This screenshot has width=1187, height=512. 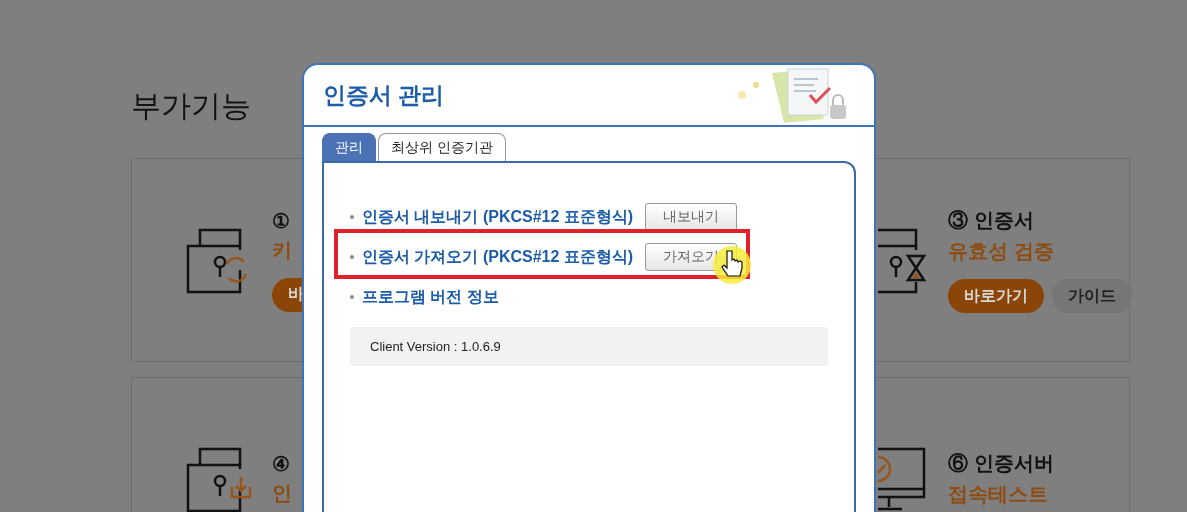 What do you see at coordinates (1092, 296) in the screenshot?
I see `guide-button: 가이드` at bounding box center [1092, 296].